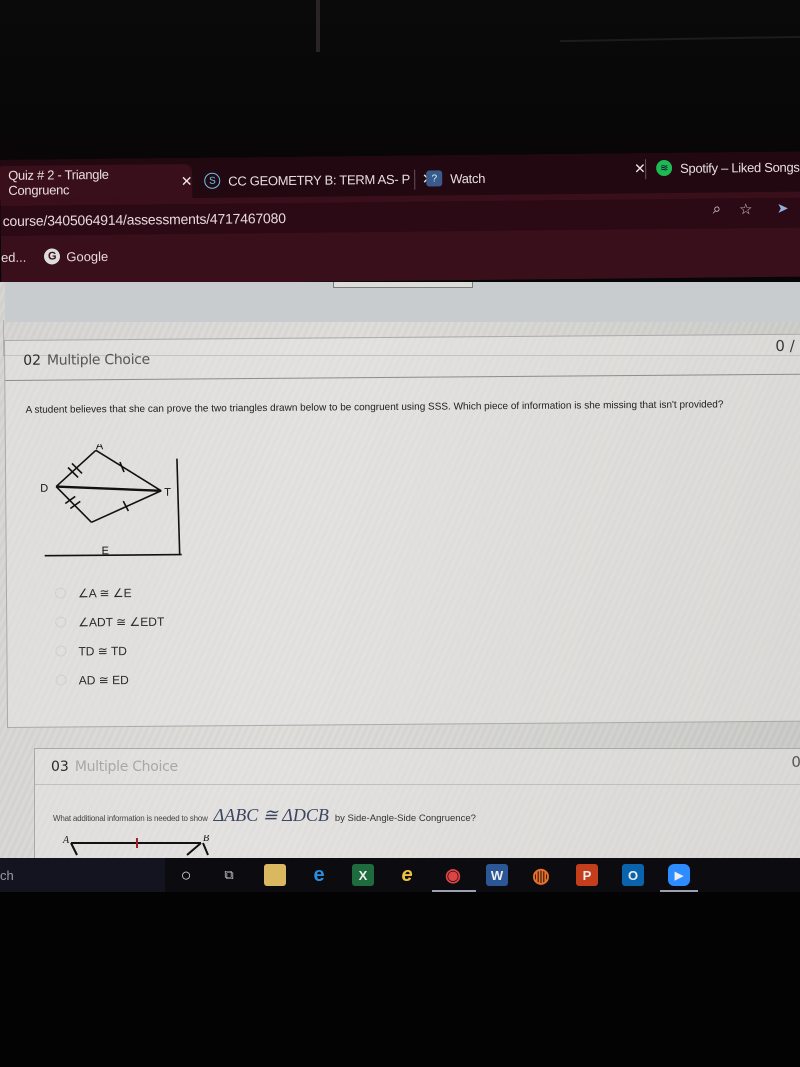 Image resolution: width=800 pixels, height=1067 pixels. Describe the element at coordinates (417, 767) in the screenshot. I see `question-header: 03 Multiple Choice` at that location.